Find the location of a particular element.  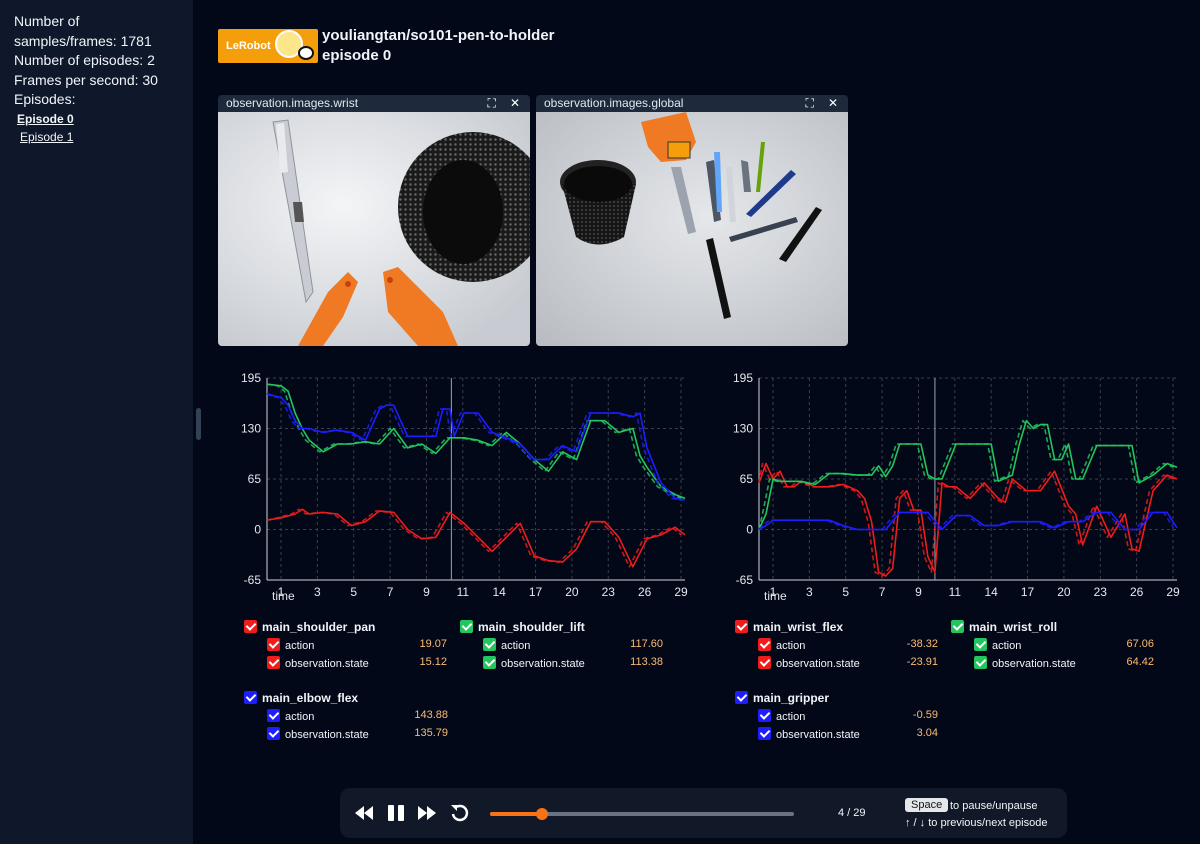

samples-count: Number of samples/frames: 1781 is located at coordinates (83, 31).